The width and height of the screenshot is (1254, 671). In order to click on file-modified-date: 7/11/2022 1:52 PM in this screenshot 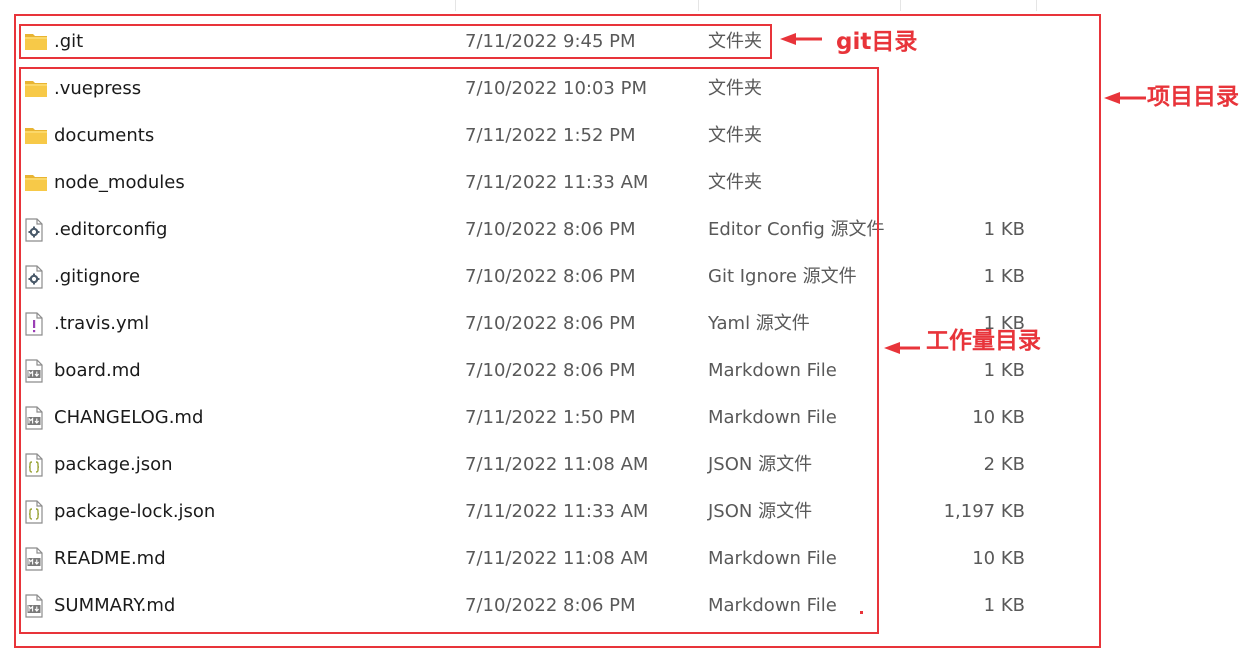, I will do `click(550, 135)`.